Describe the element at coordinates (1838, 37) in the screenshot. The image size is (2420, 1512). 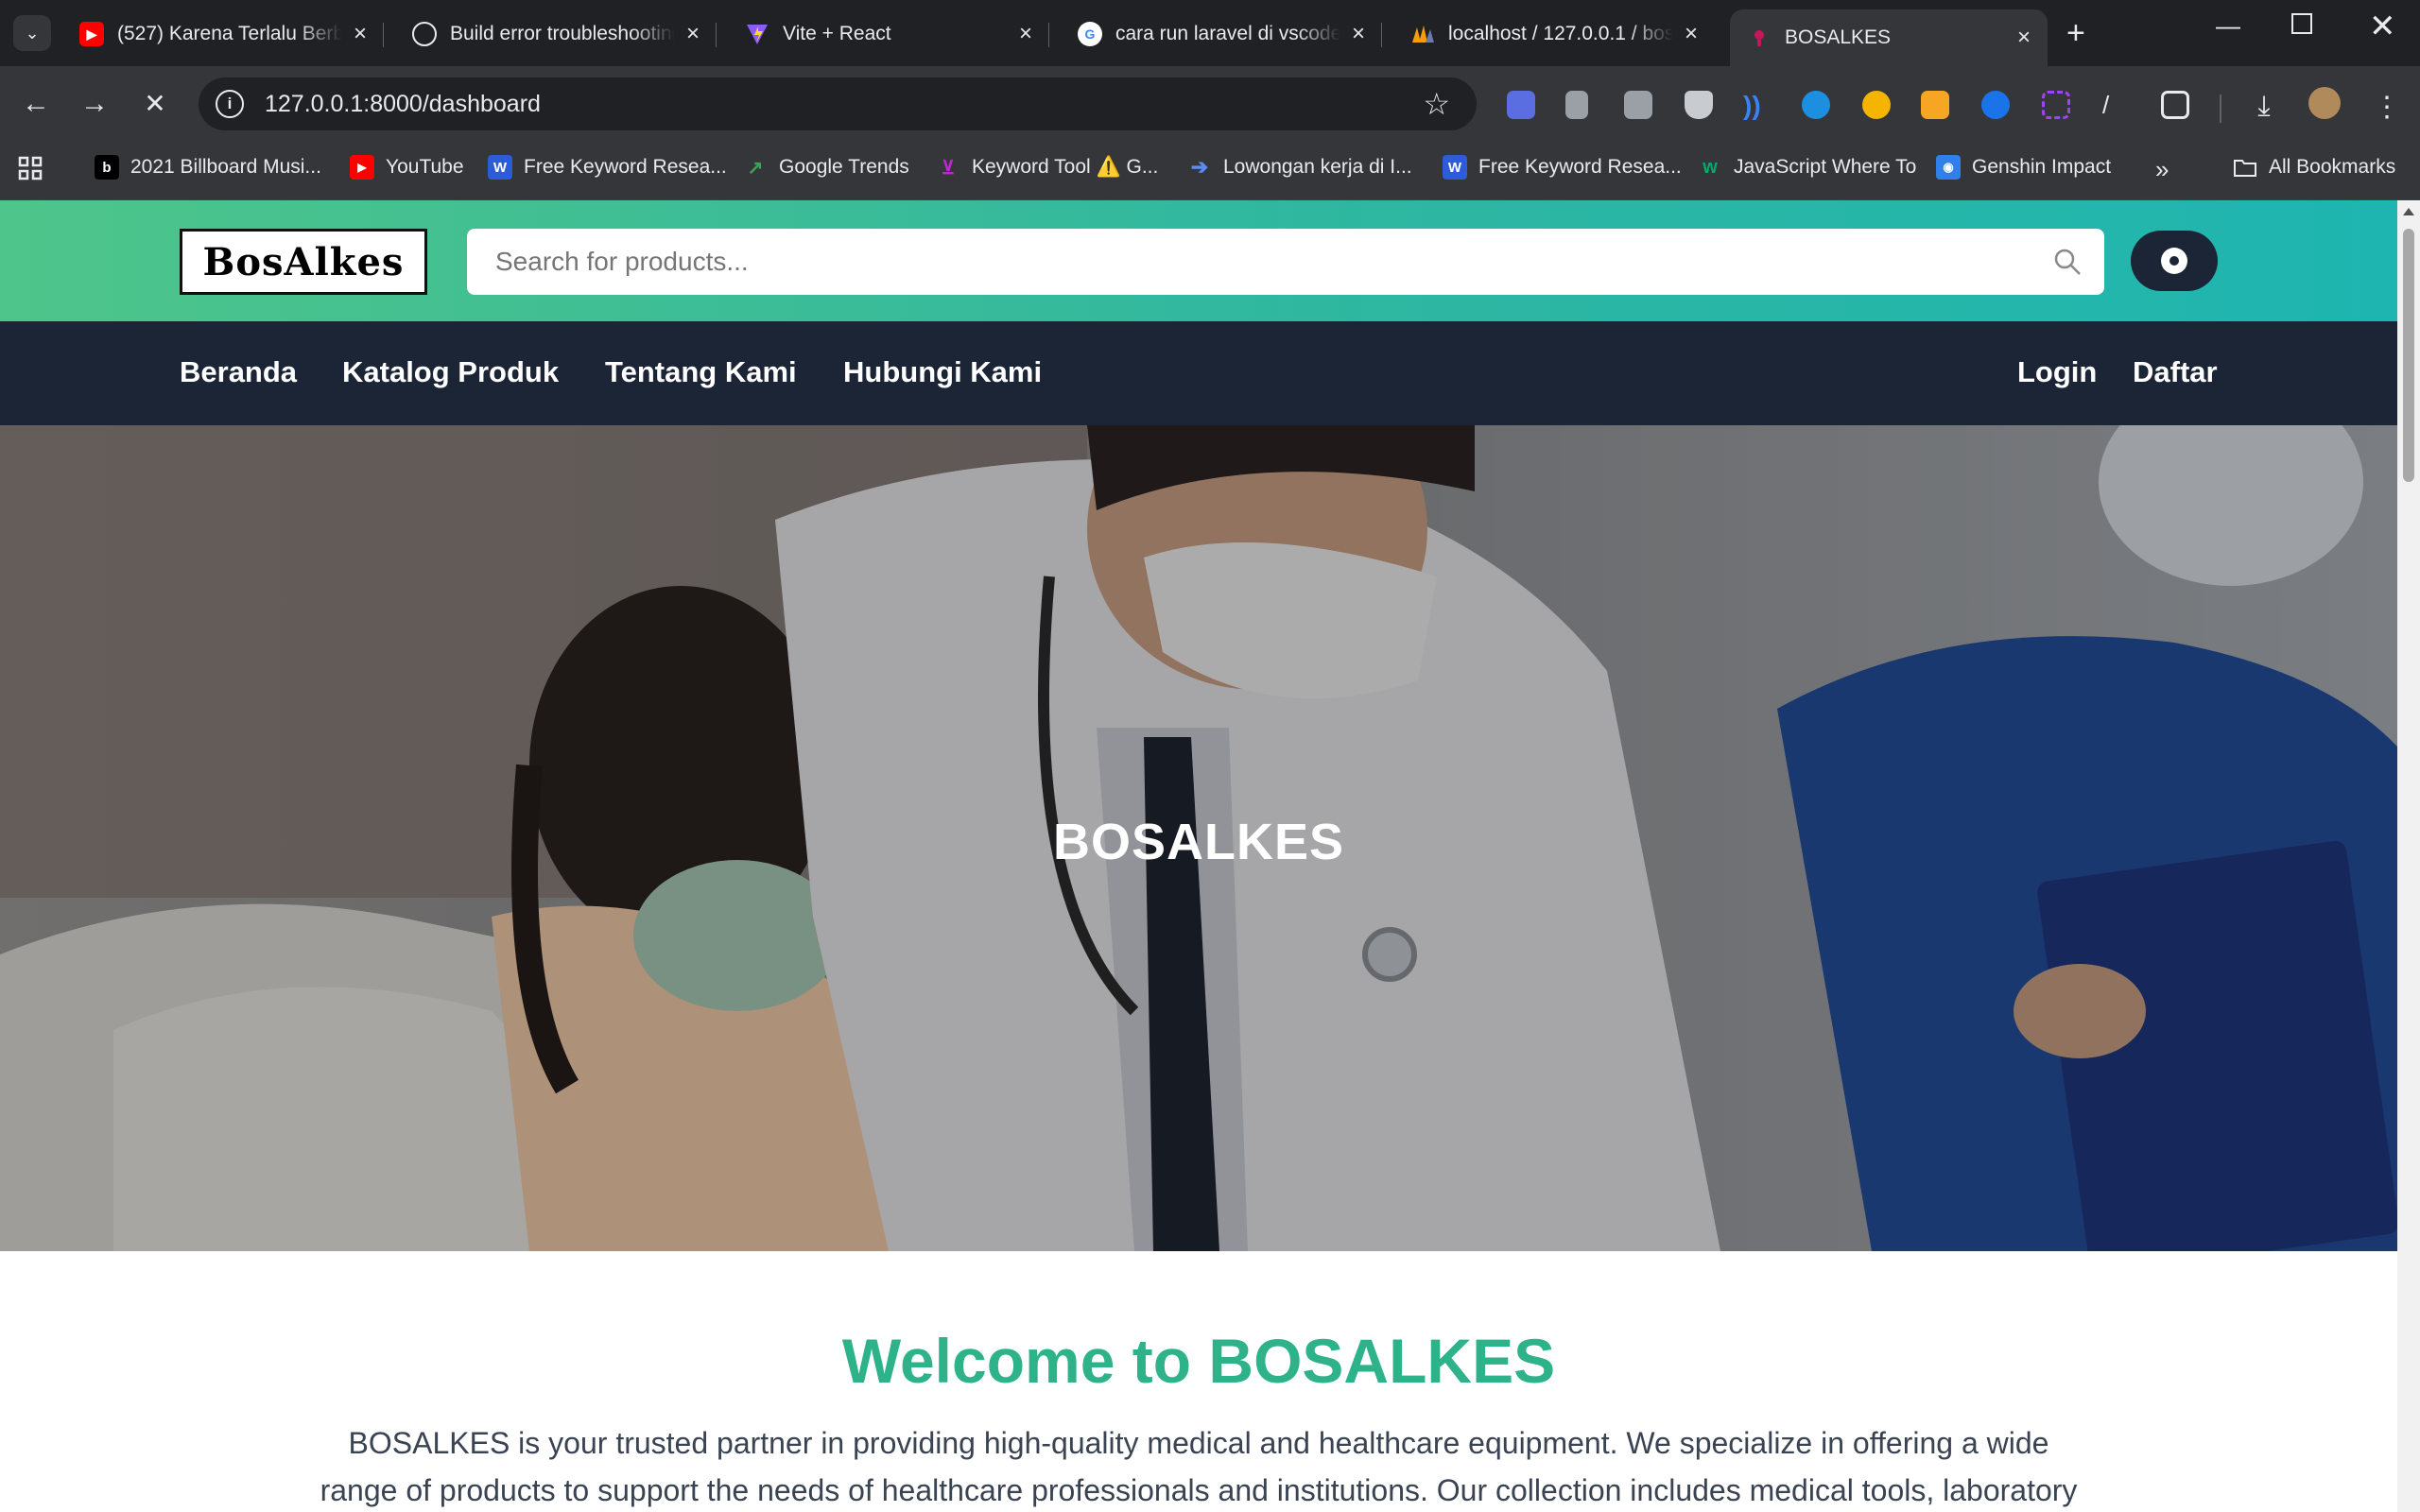
I see `tab-title: BOSALKES` at that location.